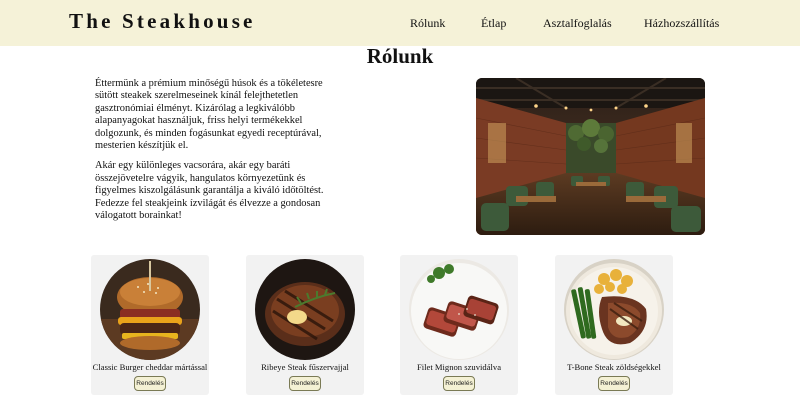 The width and height of the screenshot is (800, 400). I want to click on menu-item-name: Classic Burger cheddar mártással, so click(150, 367).